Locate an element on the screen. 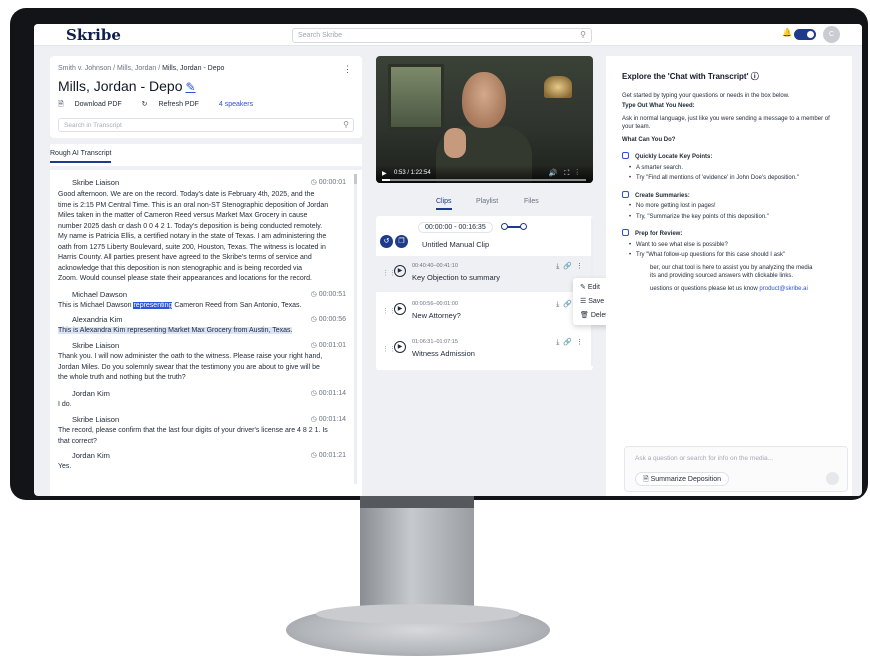  more-vertical-icon: ⋮ is located at coordinates (347, 69).